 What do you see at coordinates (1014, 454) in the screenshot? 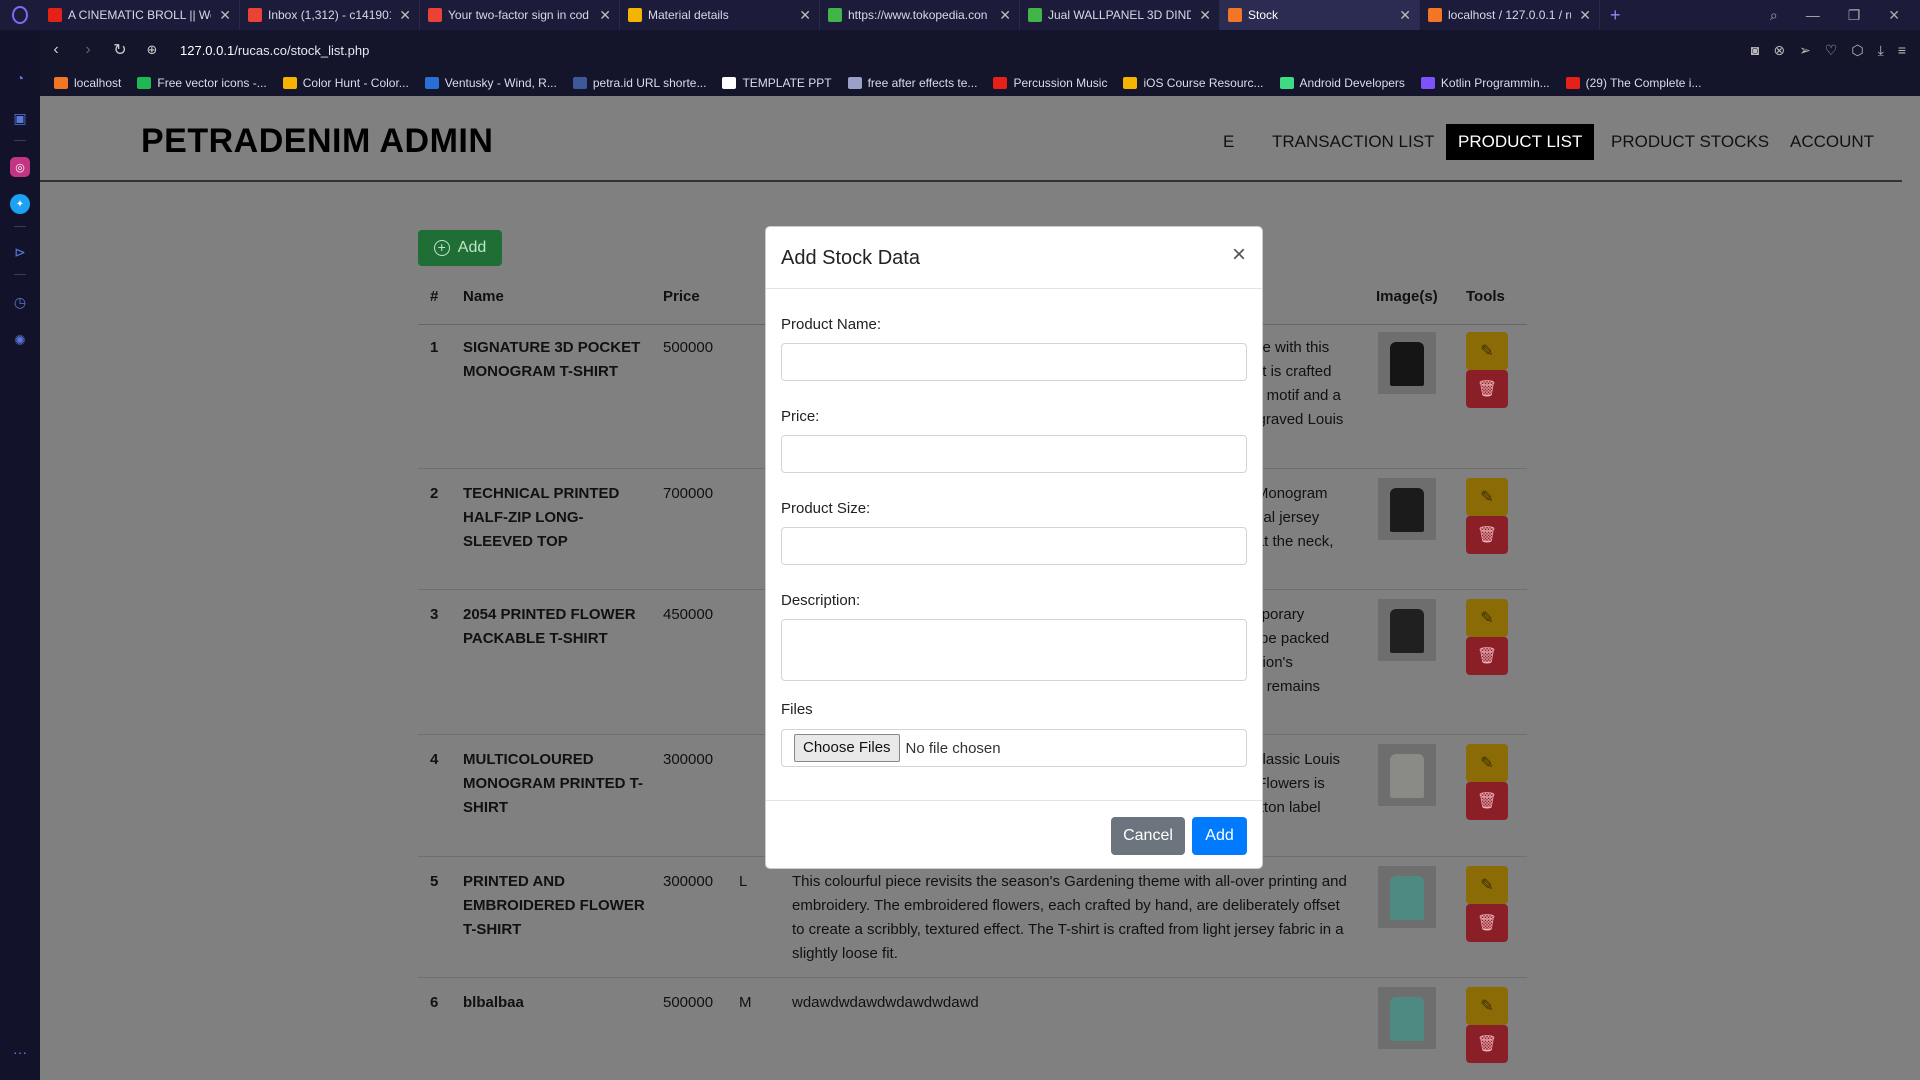
I see `price-input` at bounding box center [1014, 454].